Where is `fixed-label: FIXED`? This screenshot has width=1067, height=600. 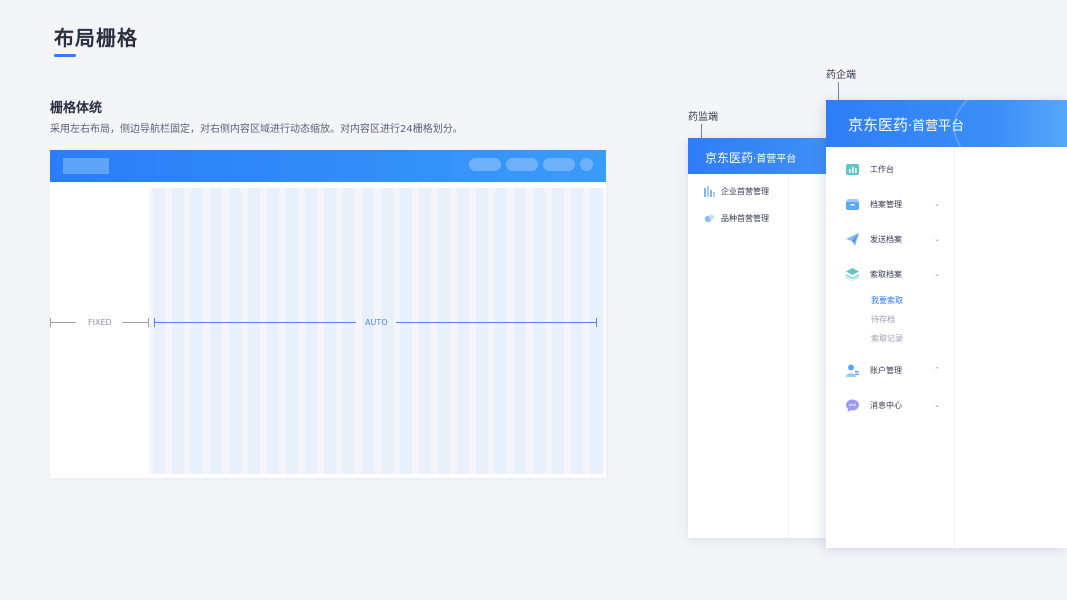
fixed-label: FIXED is located at coordinates (100, 322).